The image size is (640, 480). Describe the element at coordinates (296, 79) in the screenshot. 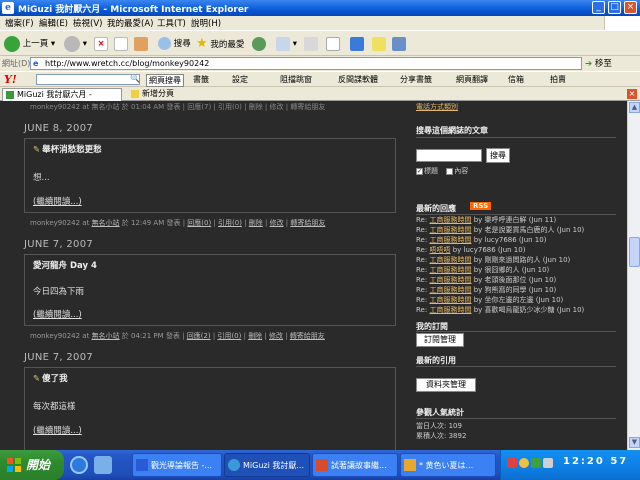

I see `popup-blocker-button: 阻擋跳窗` at that location.